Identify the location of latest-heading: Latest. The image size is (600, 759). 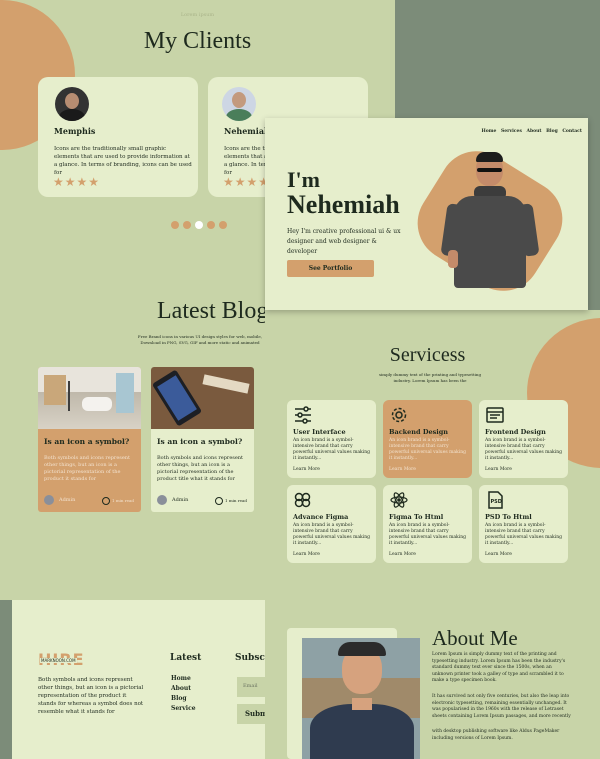
(186, 658).